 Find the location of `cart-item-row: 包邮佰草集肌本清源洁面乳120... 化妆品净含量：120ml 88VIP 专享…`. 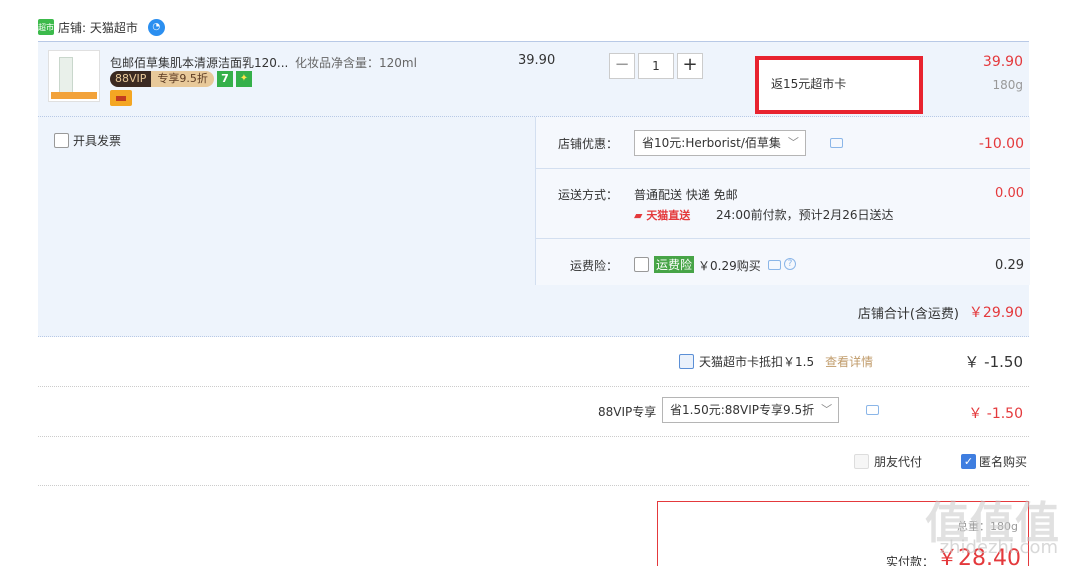

cart-item-row: 包邮佰草集肌本清源洁面乳120... 化妆品净含量：120ml 88VIP 专享… is located at coordinates (533, 79).